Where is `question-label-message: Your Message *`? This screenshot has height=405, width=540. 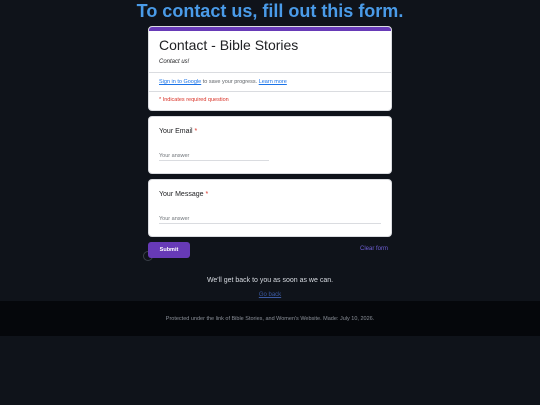
question-label-message: Your Message * is located at coordinates (183, 194).